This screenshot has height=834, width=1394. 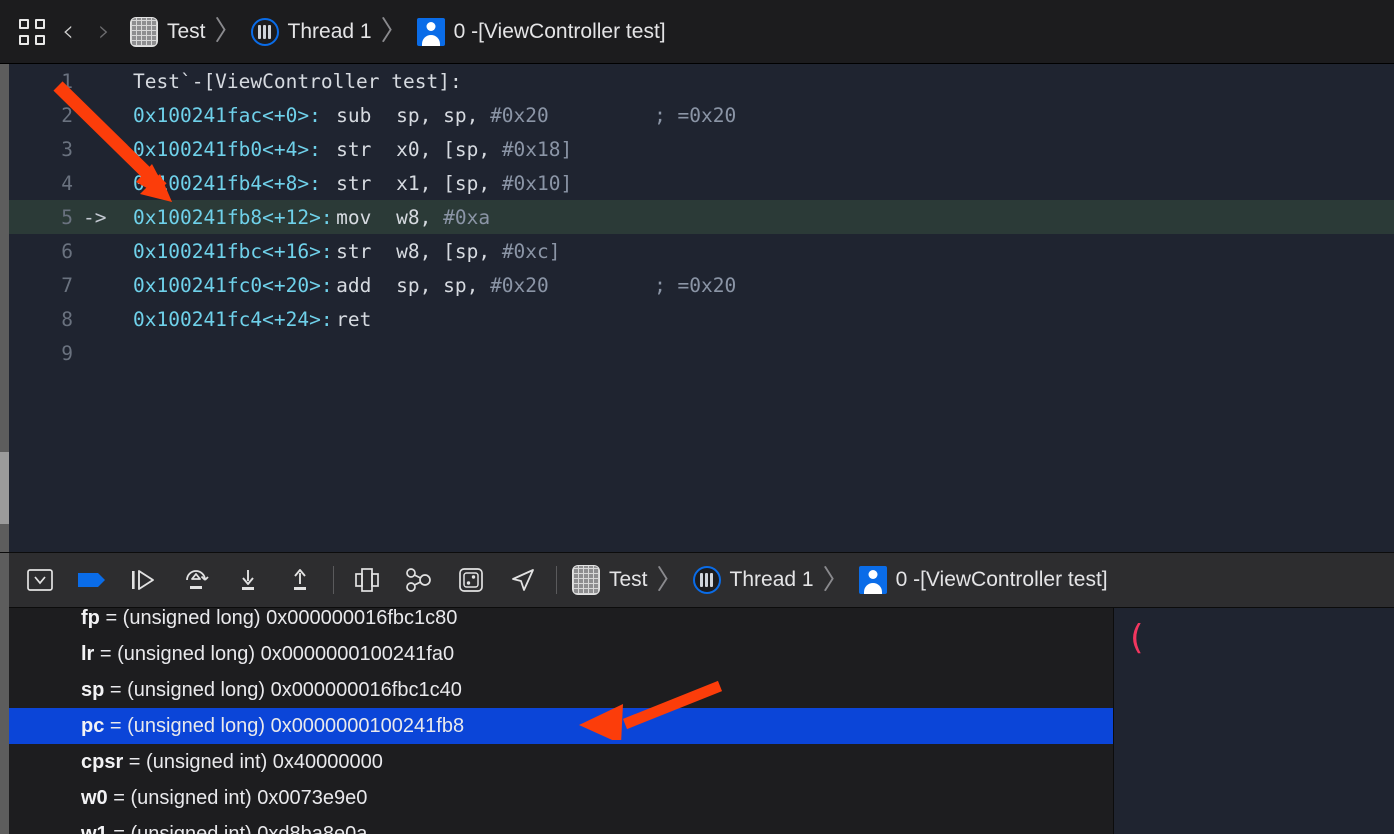 What do you see at coordinates (531, 251) in the screenshot?
I see `instruction-immediate: #0xc]` at bounding box center [531, 251].